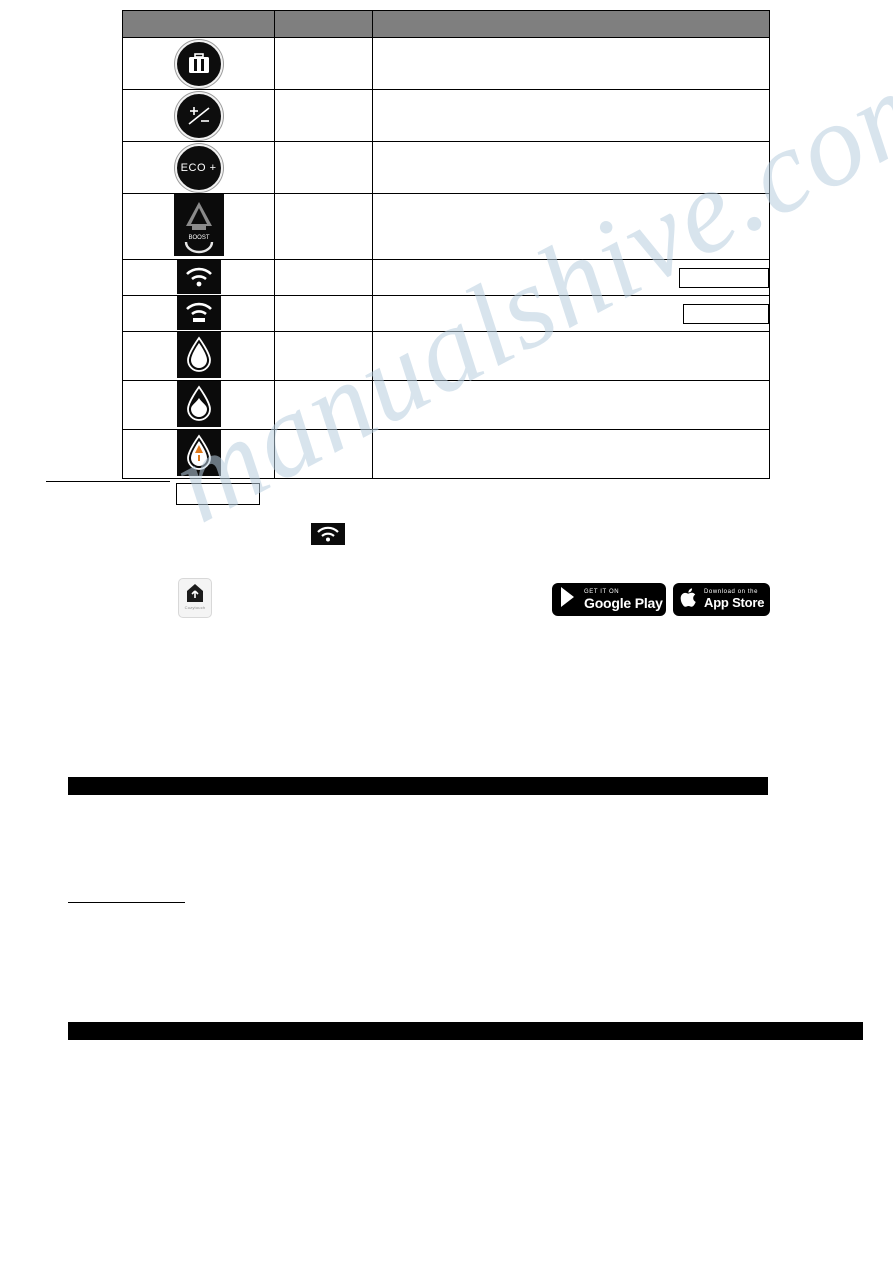  I want to click on wifi-device-icon, so click(198, 313).